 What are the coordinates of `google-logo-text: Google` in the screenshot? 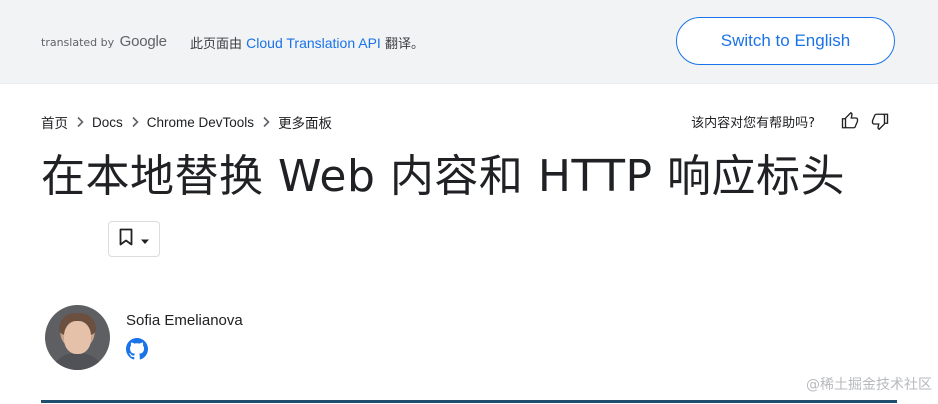 It's located at (143, 41).